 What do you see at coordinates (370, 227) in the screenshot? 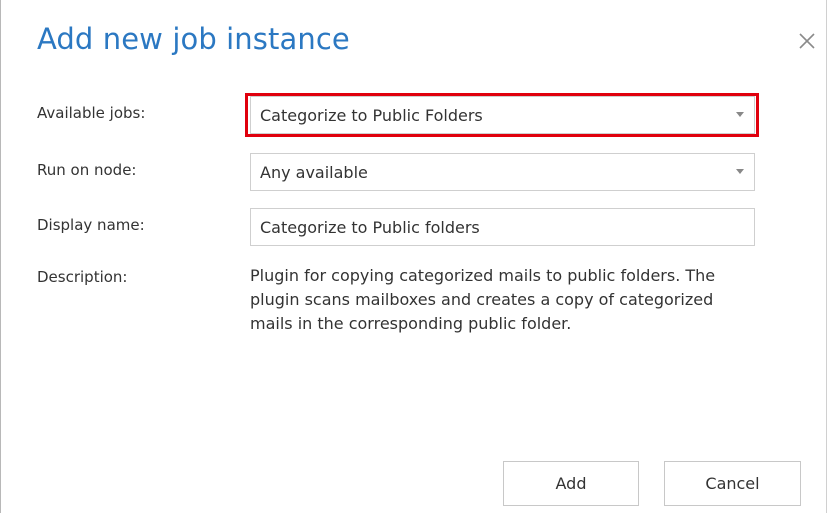
I see `display-name-value: Categorize to Public folders` at bounding box center [370, 227].